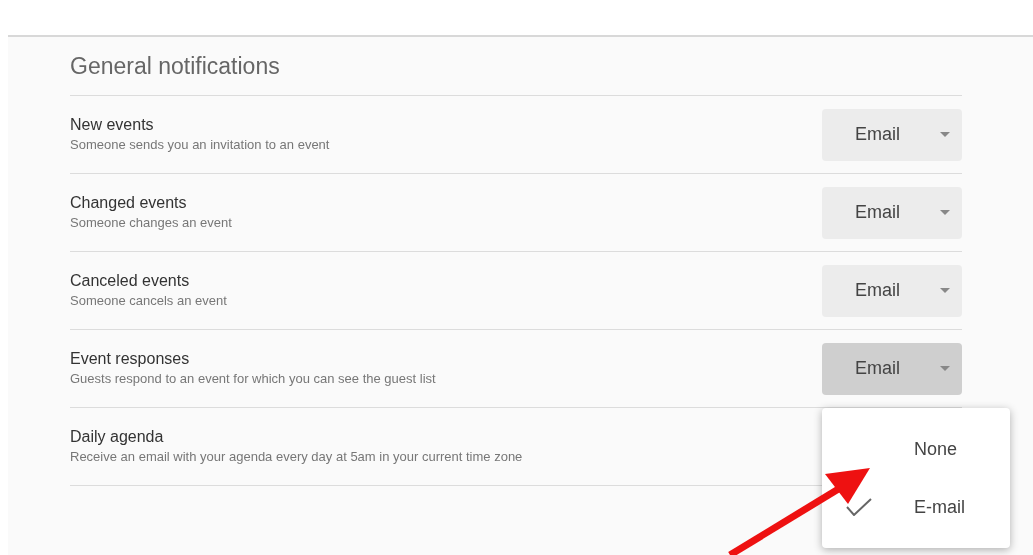 This screenshot has height=555, width=1033. I want to click on setting-title: New events, so click(112, 124).